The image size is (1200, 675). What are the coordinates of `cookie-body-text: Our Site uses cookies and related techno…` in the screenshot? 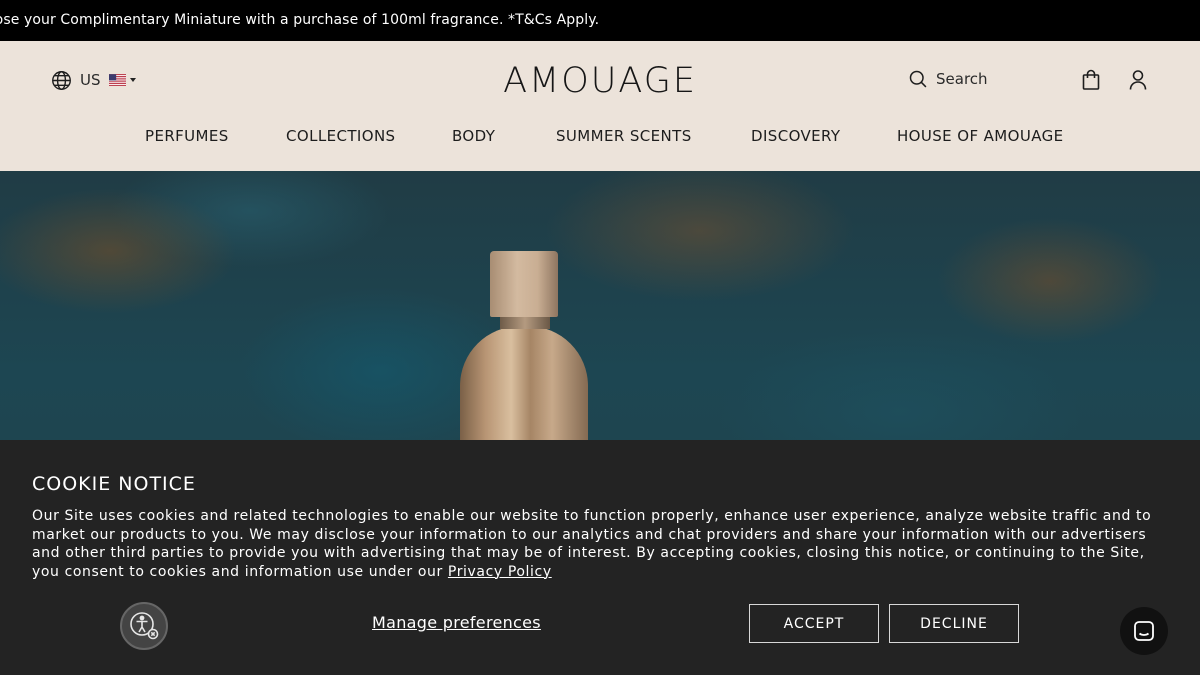 It's located at (592, 544).